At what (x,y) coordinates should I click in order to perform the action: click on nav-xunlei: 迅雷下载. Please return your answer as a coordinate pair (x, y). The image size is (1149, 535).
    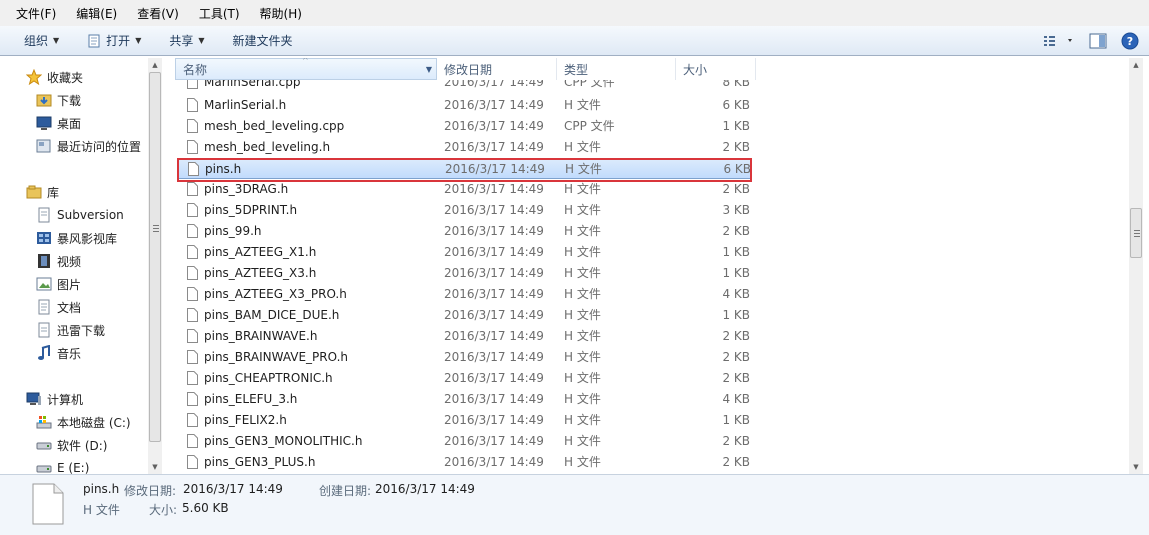
    Looking at the image, I should click on (70, 330).